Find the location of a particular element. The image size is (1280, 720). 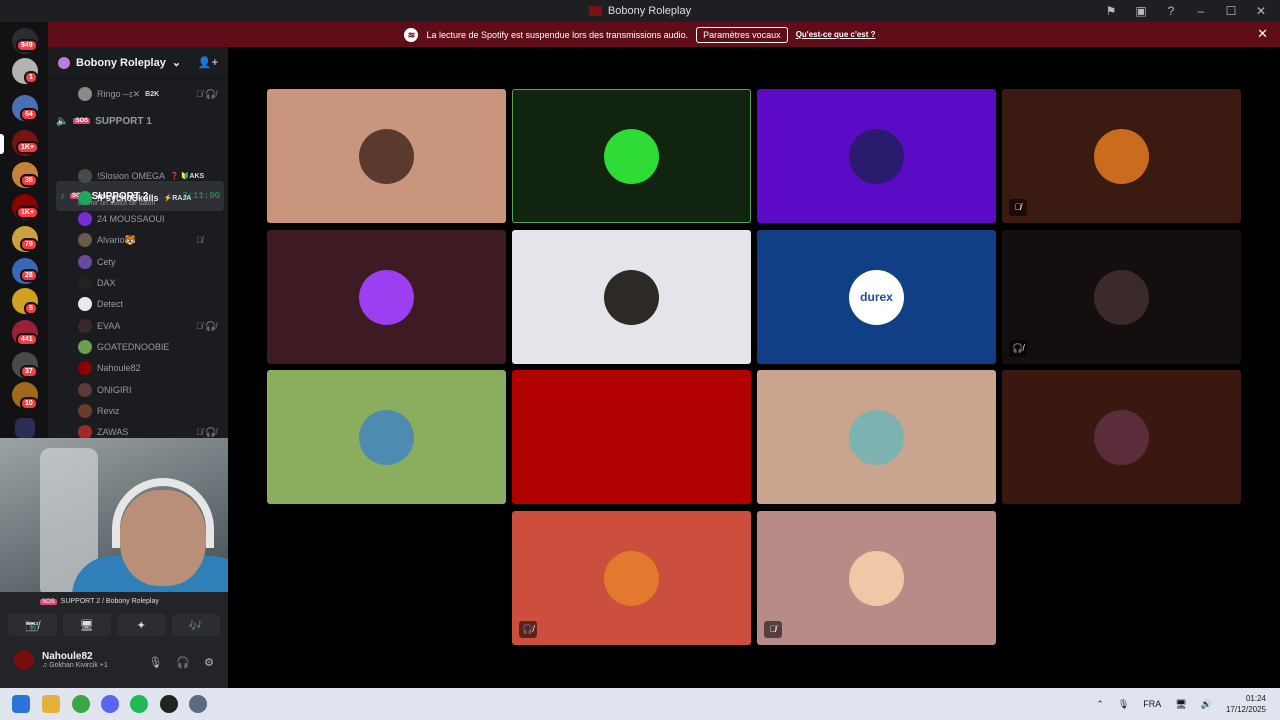

whats-this-link: Qu'est-ce que c'est ? is located at coordinates (836, 34).